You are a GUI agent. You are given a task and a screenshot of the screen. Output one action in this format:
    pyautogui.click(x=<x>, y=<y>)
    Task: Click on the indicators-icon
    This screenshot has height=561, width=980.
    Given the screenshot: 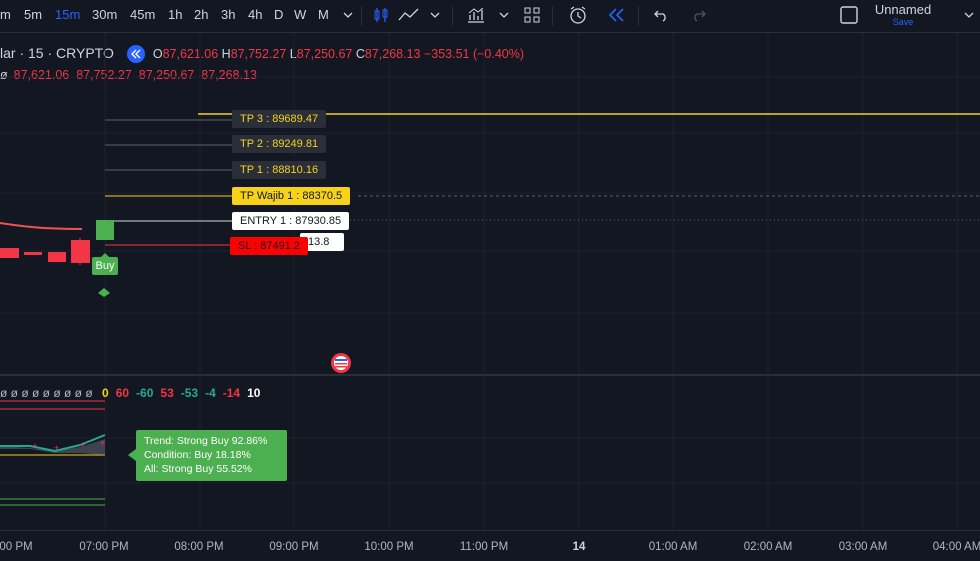 What is the action you would take?
    pyautogui.click(x=476, y=15)
    